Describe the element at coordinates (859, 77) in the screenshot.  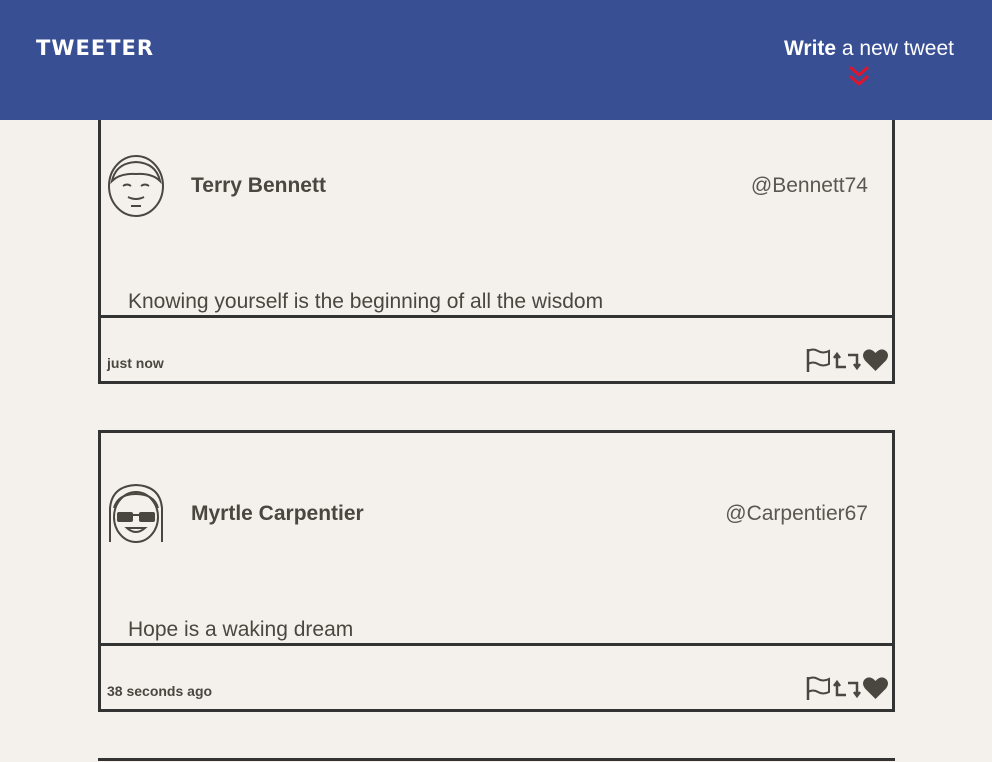
I see `double-chevron-down-icon` at that location.